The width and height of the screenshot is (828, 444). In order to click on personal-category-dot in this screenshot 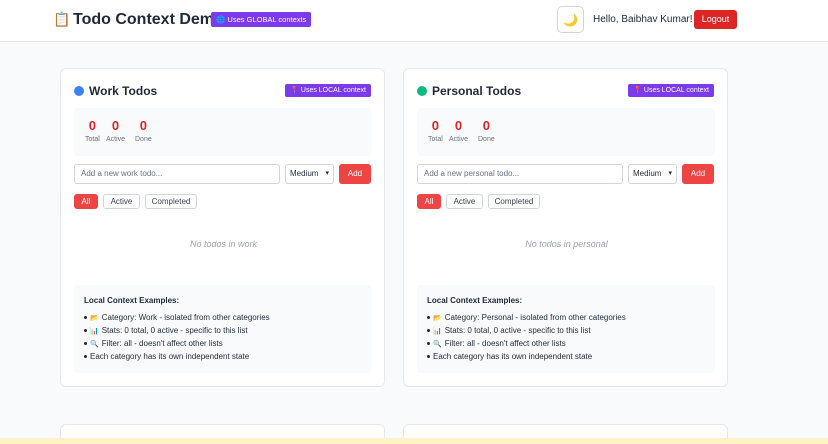, I will do `click(422, 91)`.